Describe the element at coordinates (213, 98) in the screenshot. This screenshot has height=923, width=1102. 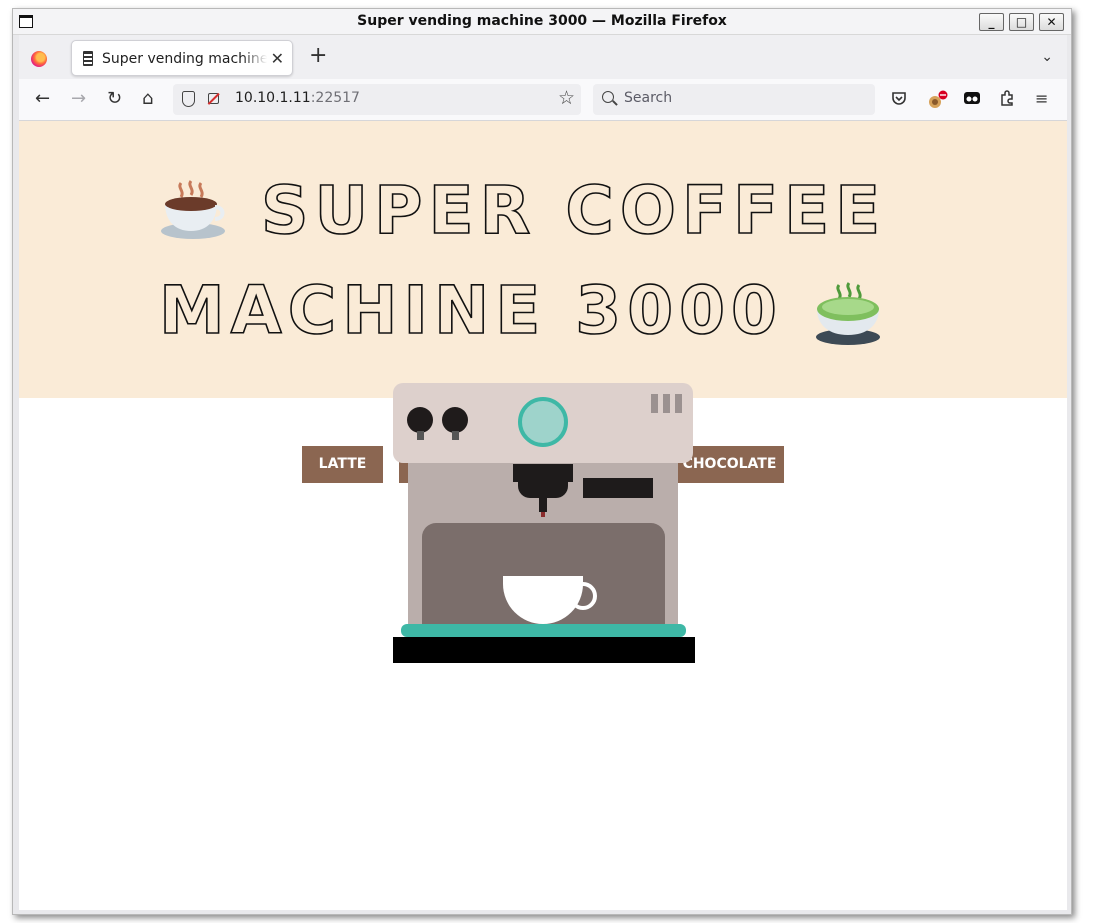
I see `insecure-lock-icon` at that location.